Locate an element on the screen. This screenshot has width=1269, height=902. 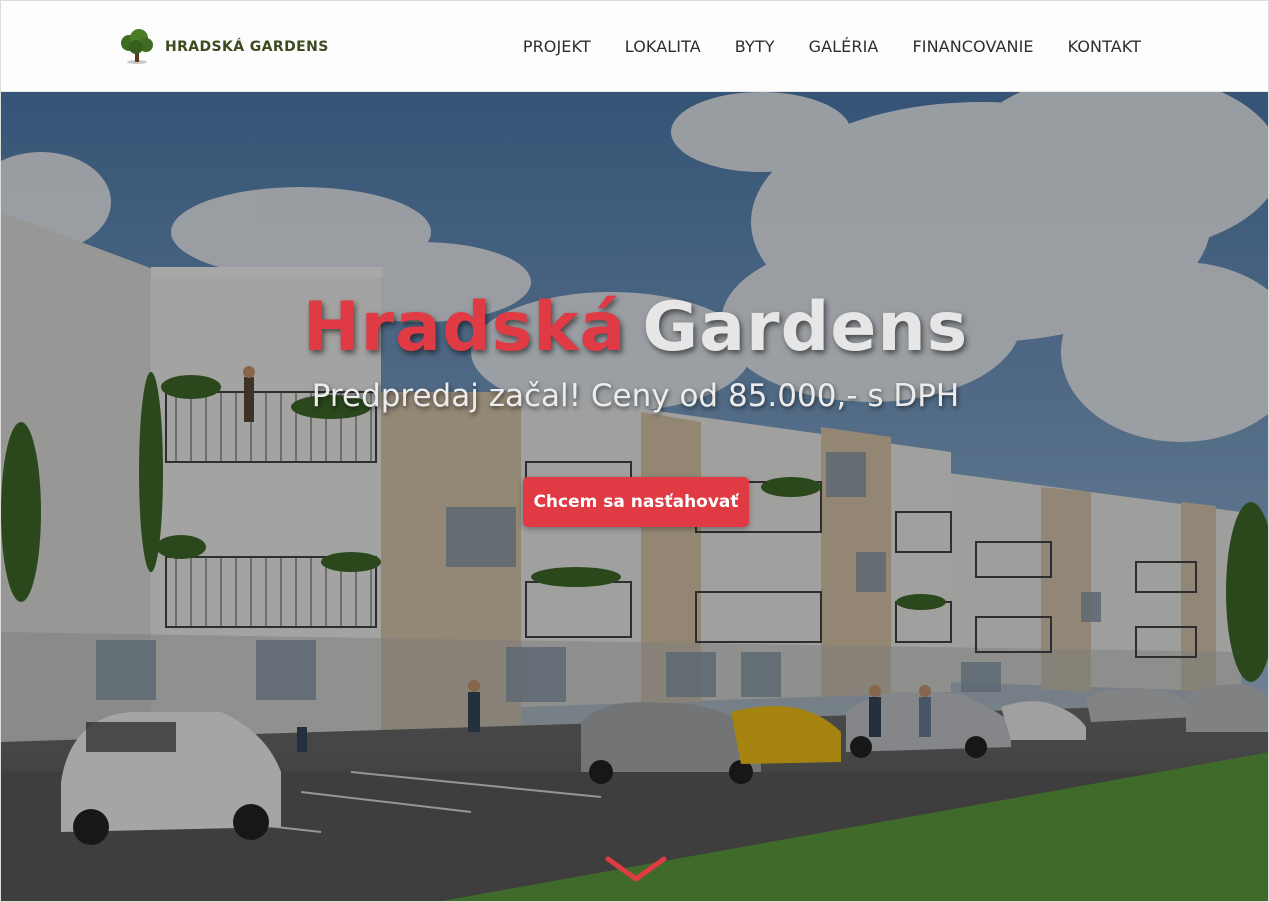
brand-name: HRADSKÁ GARDENS is located at coordinates (247, 47).